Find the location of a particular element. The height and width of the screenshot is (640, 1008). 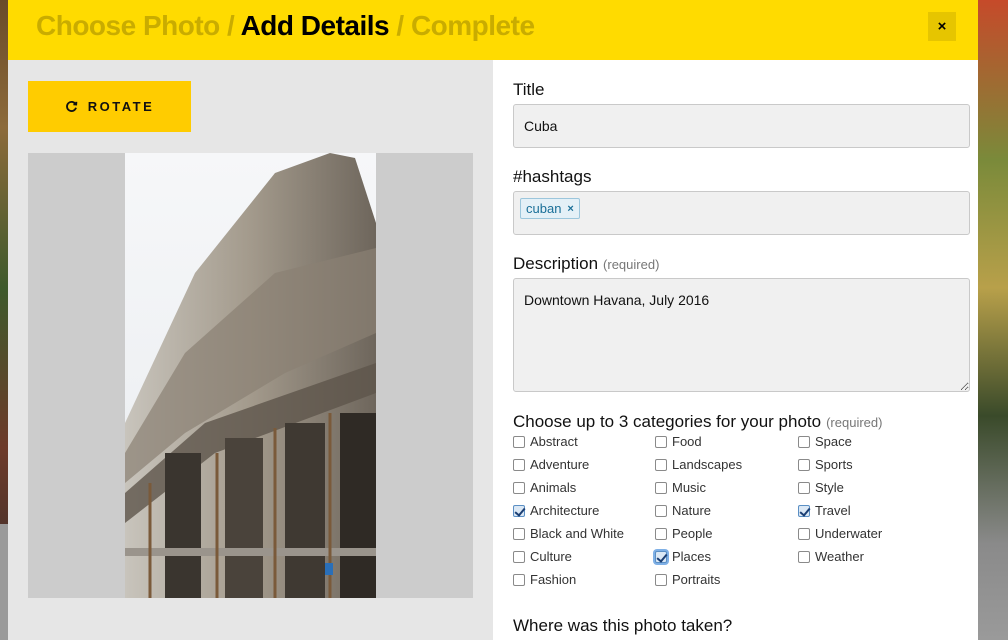

category-label: Space is located at coordinates (833, 441).